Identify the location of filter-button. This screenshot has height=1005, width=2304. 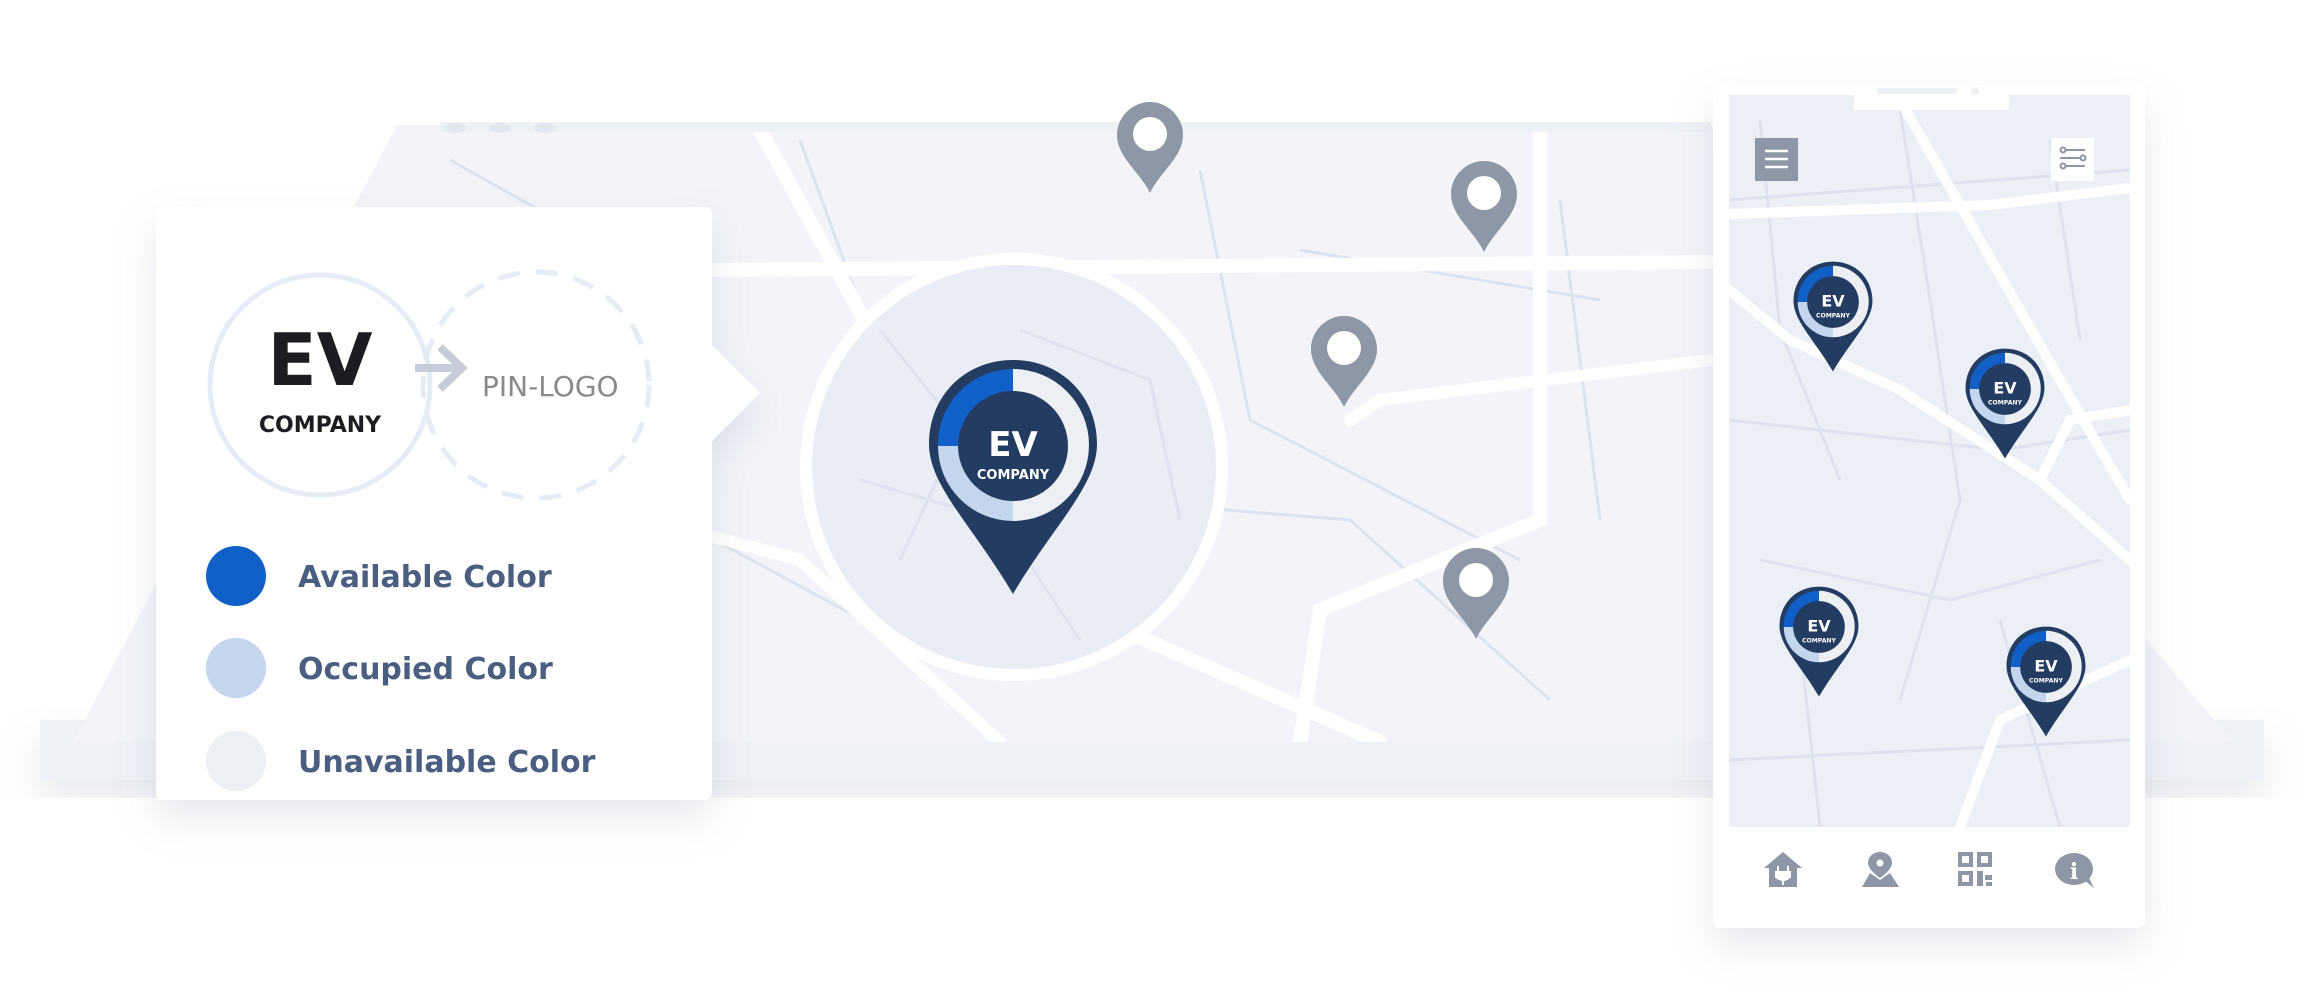
(2072, 159).